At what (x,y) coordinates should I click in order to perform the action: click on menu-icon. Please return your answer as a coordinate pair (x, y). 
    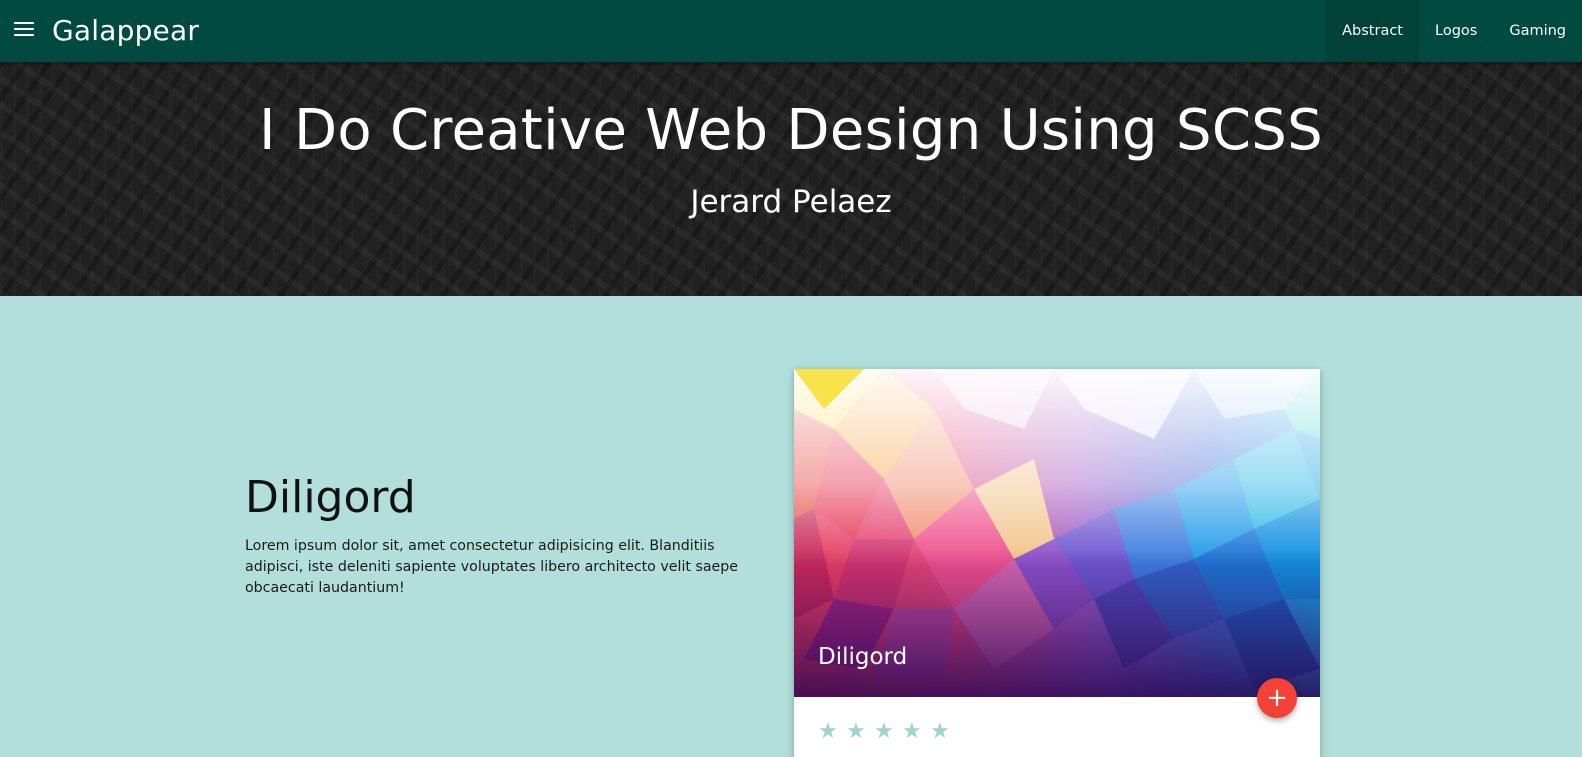
    Looking at the image, I should click on (25, 31).